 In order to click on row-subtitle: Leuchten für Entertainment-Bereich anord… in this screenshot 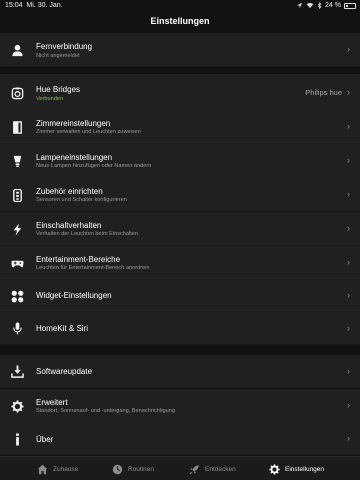, I will do `click(93, 268)`.